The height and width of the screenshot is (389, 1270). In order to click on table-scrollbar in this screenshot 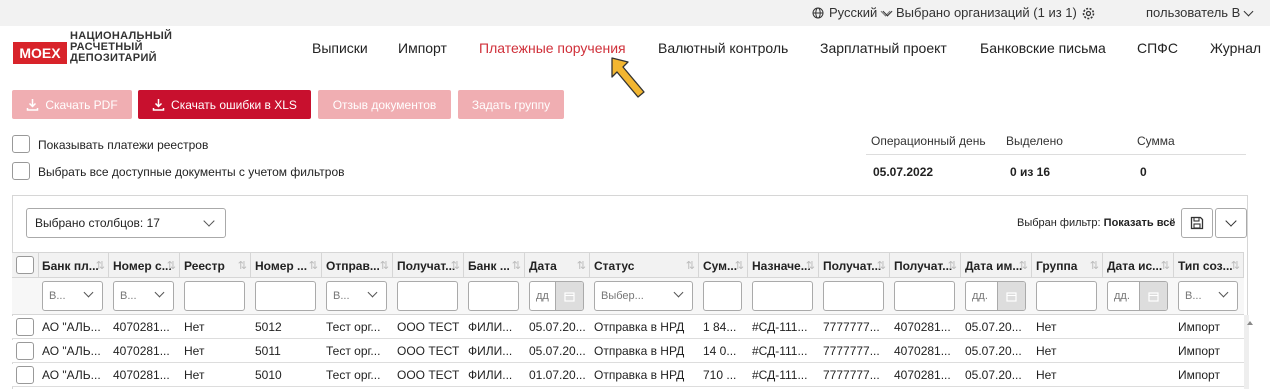, I will do `click(1246, 352)`.